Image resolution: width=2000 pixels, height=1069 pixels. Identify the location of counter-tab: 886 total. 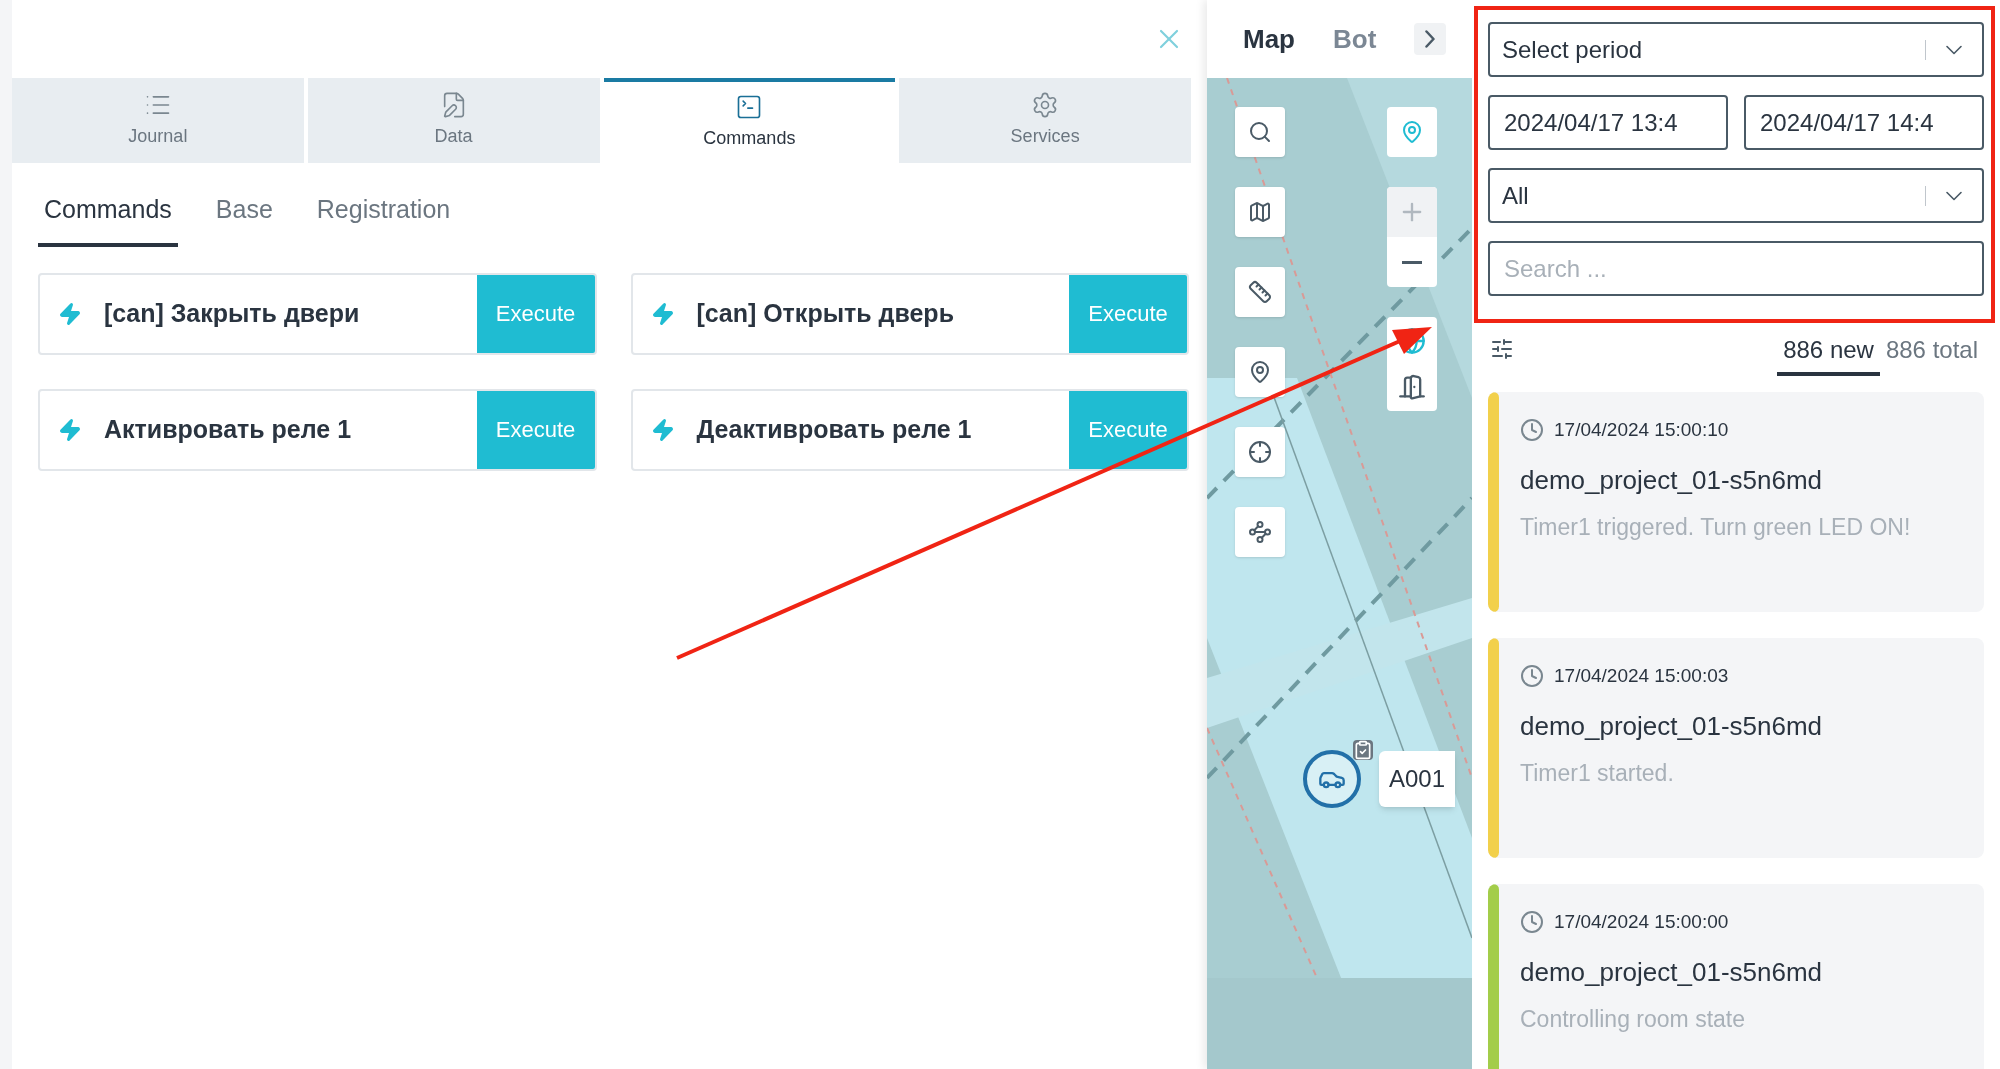
(1931, 349).